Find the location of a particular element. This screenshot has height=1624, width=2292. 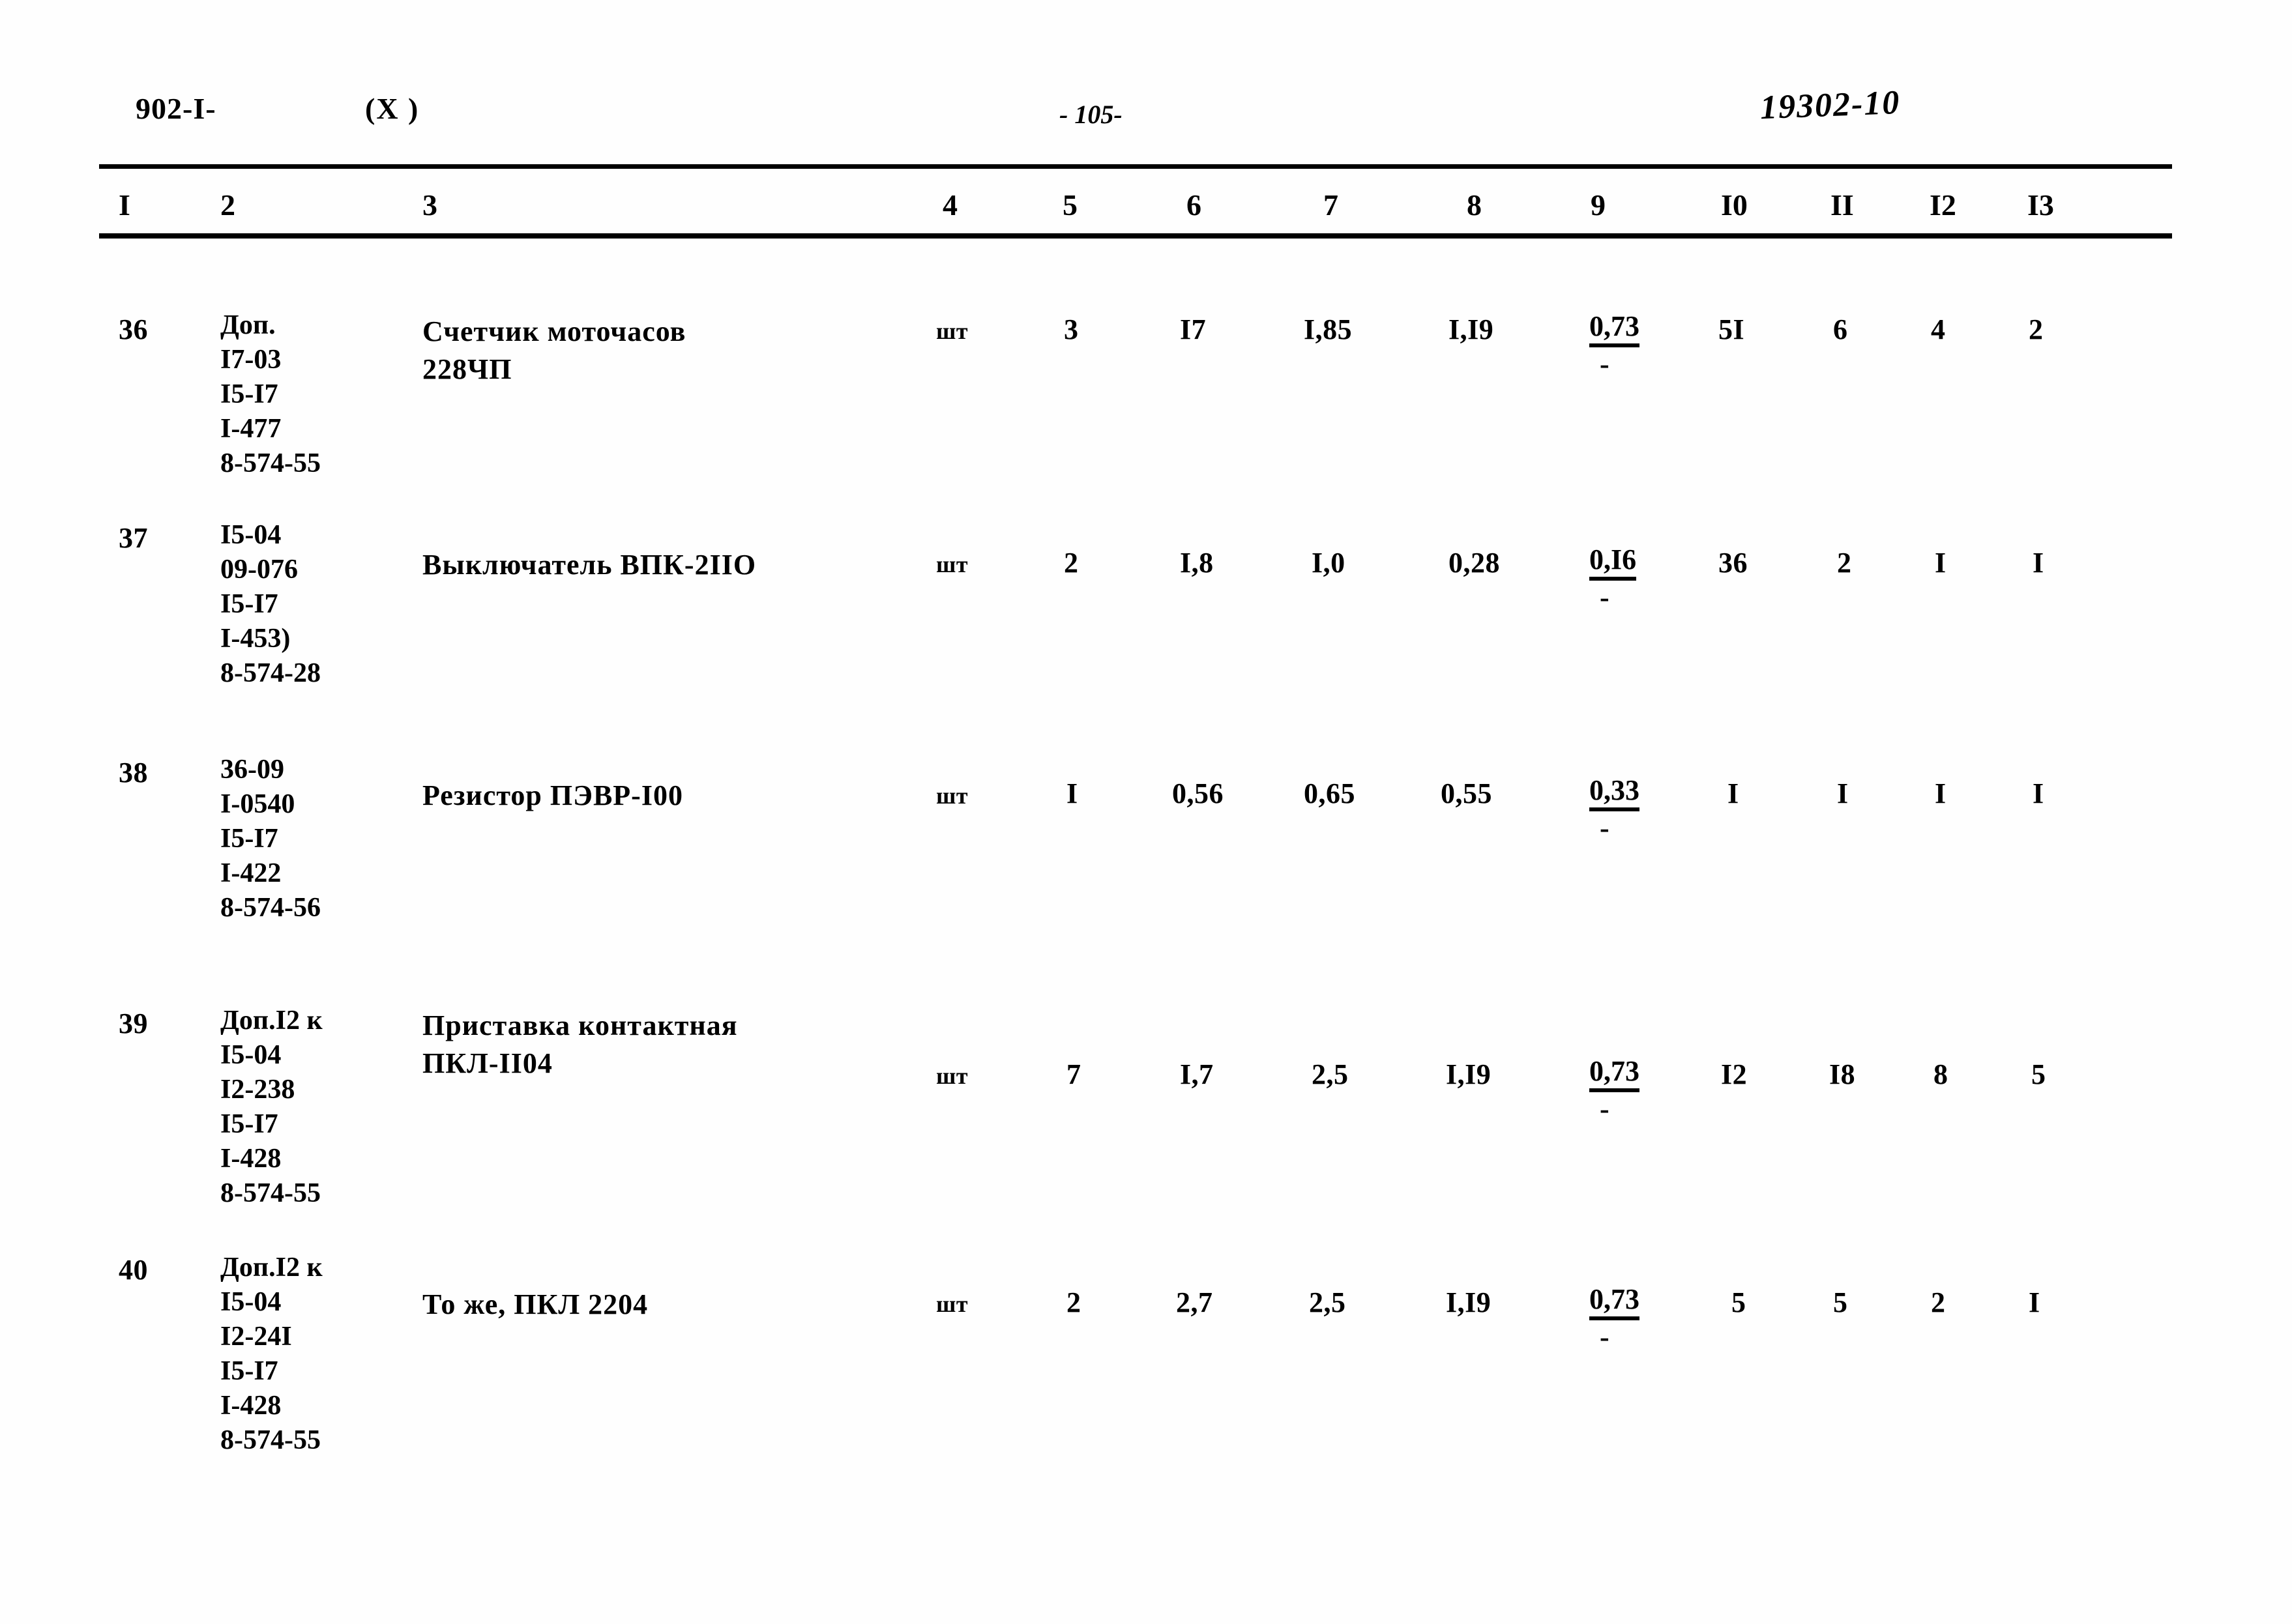

row-col8: 0,28 is located at coordinates (1474, 563).